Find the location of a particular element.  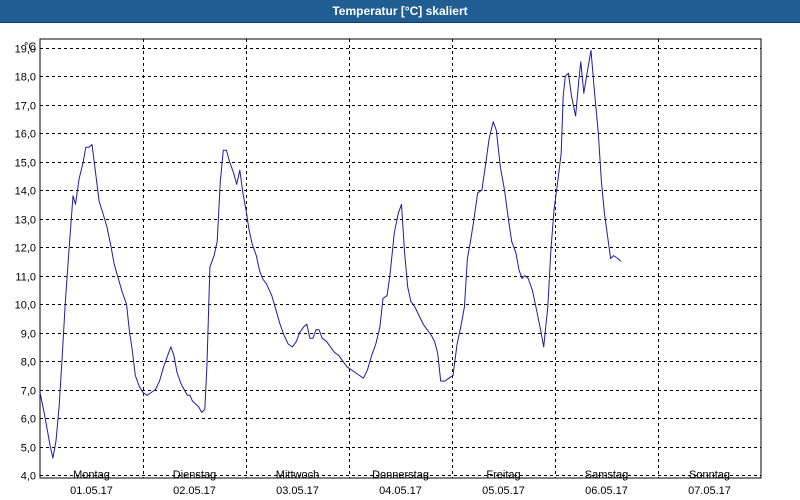

x-tick-weekday: Dienstag is located at coordinates (194, 475).